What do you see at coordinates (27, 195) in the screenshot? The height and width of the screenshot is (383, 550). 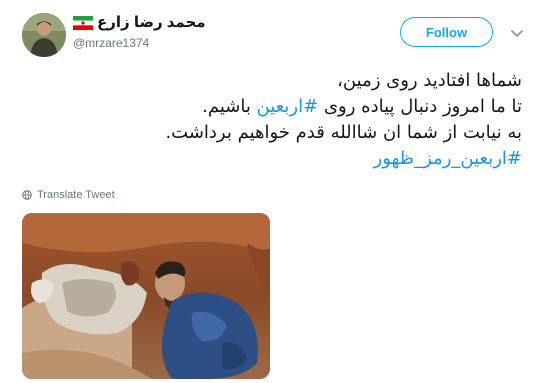 I see `globe-icon` at bounding box center [27, 195].